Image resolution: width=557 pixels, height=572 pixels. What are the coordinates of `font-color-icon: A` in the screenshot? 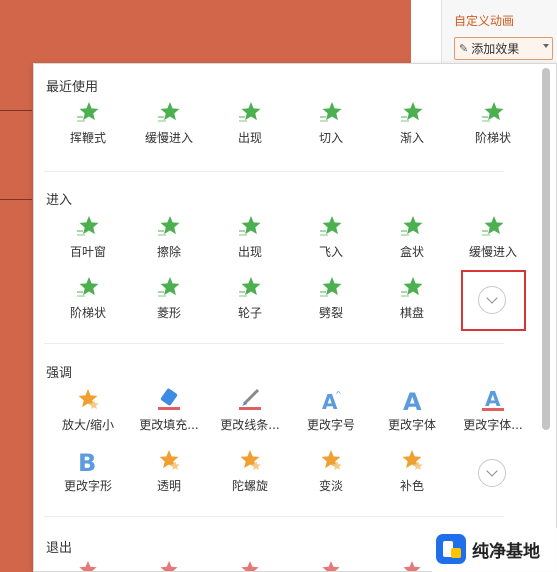 It's located at (493, 400).